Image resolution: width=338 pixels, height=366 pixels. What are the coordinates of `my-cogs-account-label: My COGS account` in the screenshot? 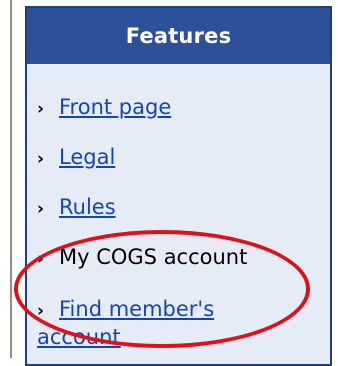 It's located at (153, 257).